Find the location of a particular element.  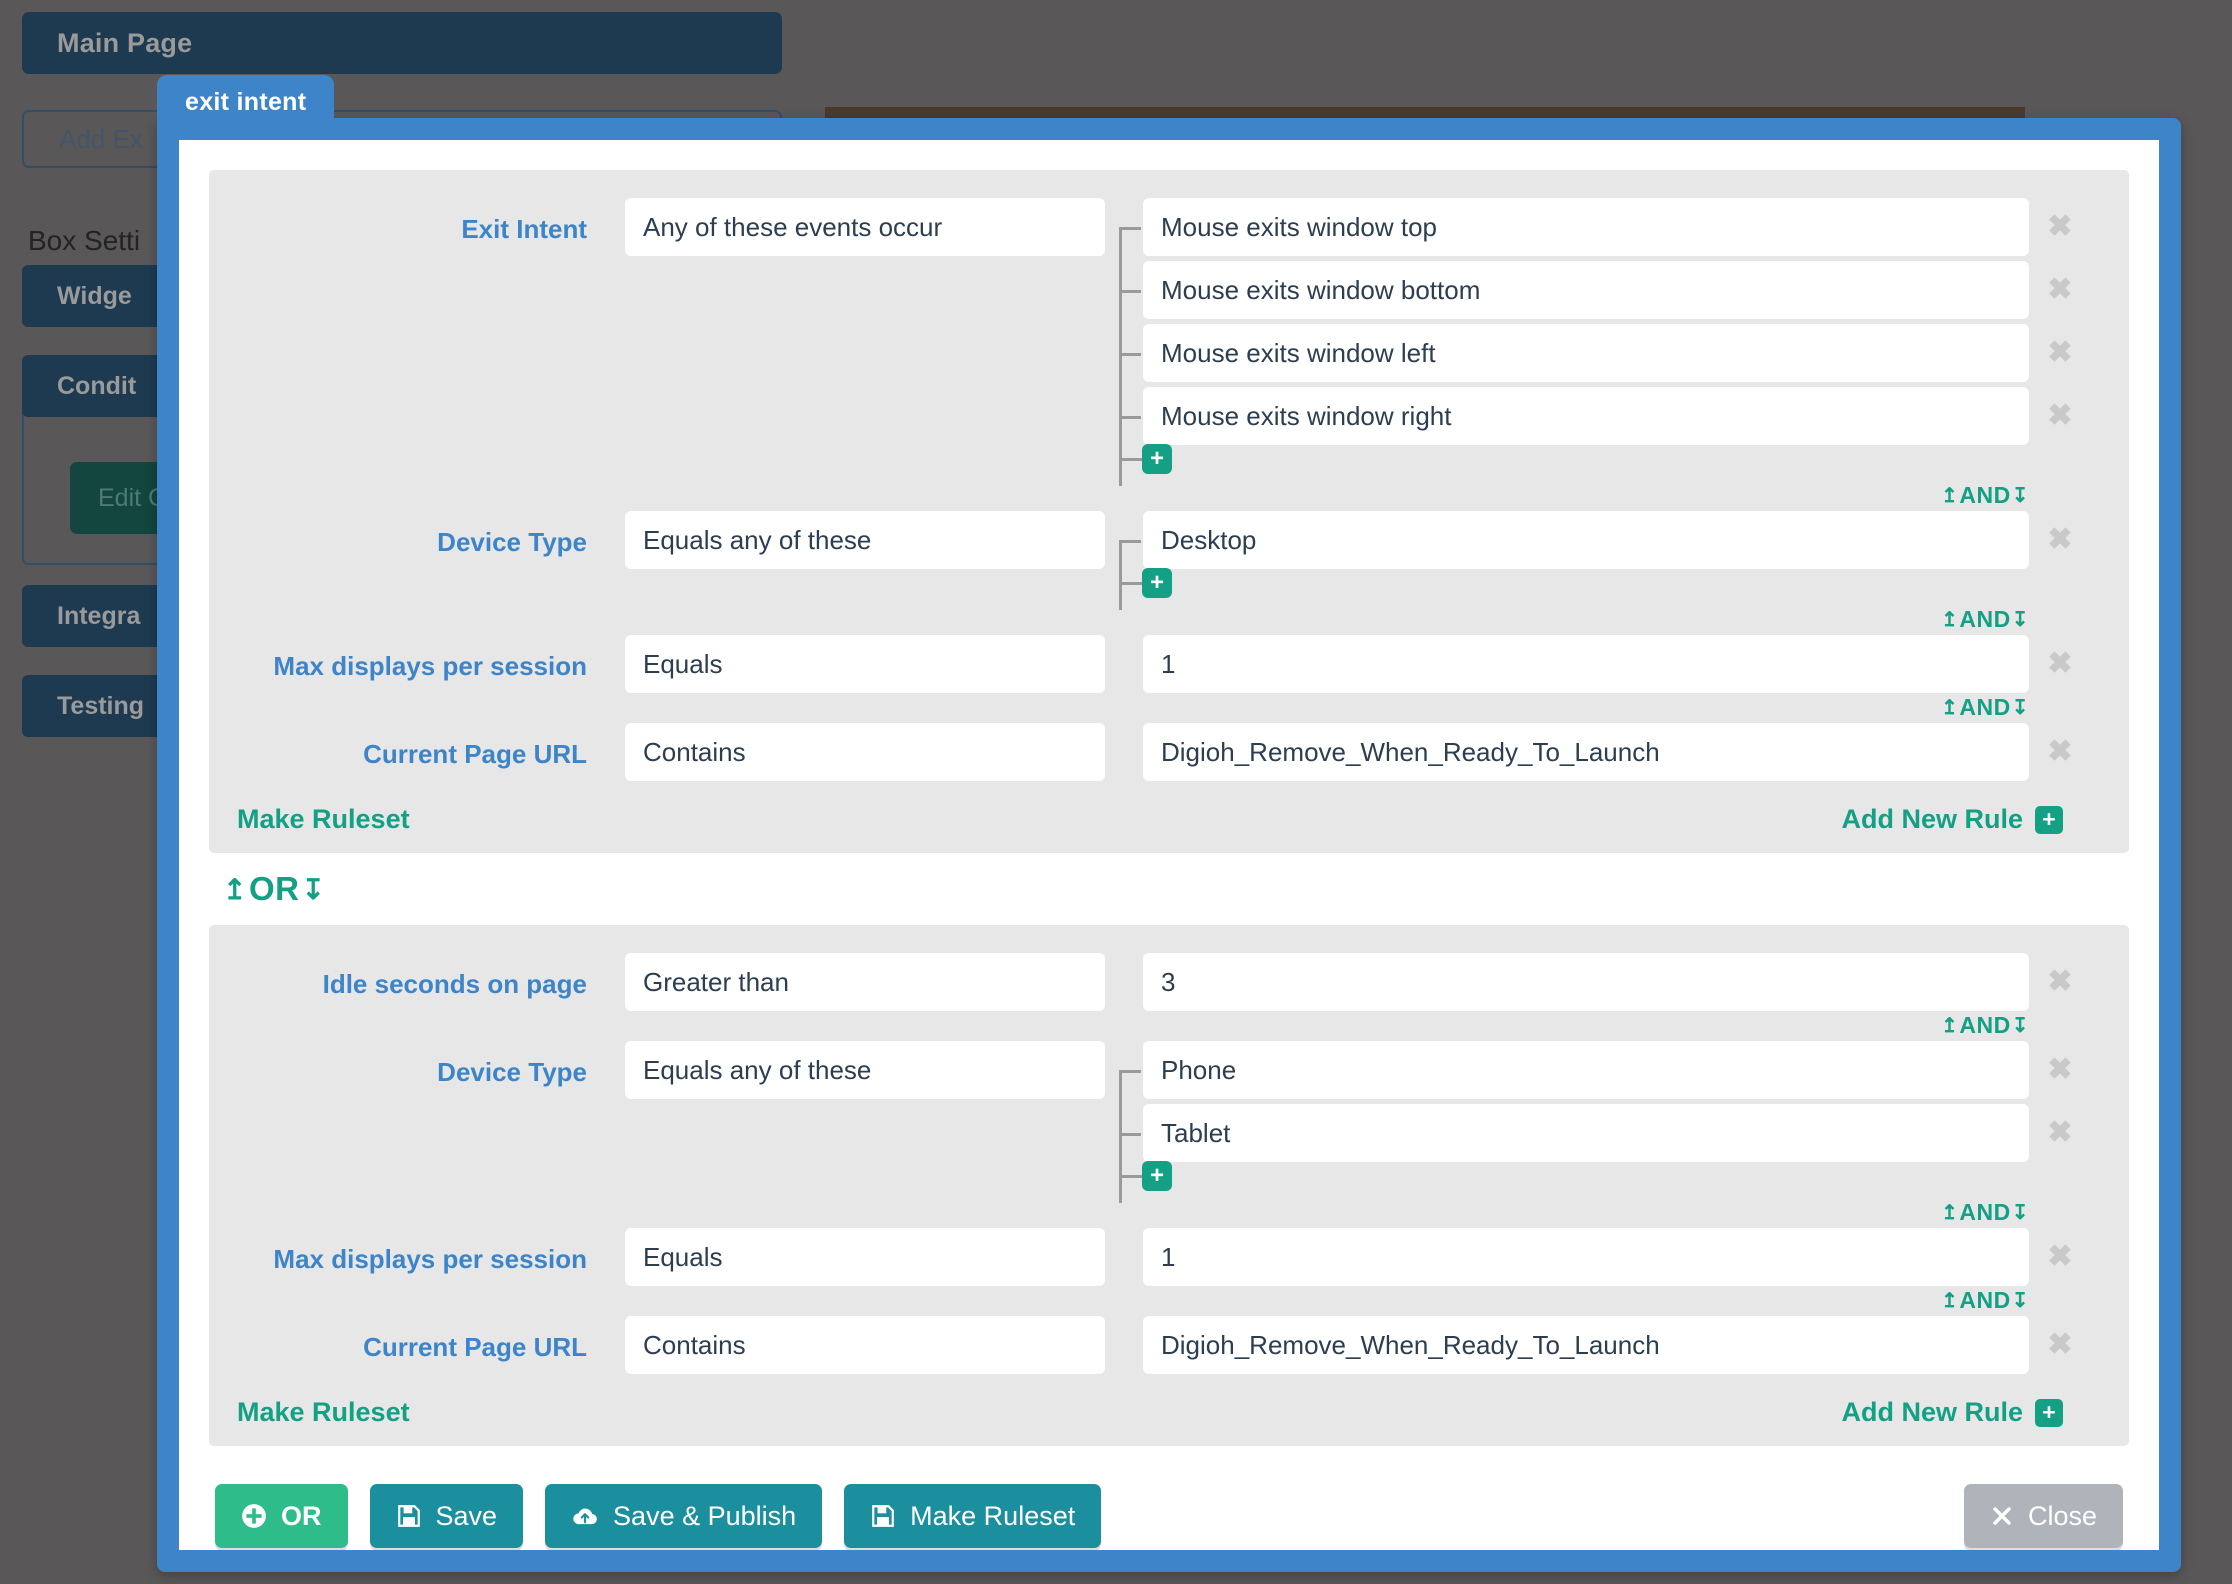

floppy-disk-icon is located at coordinates (409, 1516).